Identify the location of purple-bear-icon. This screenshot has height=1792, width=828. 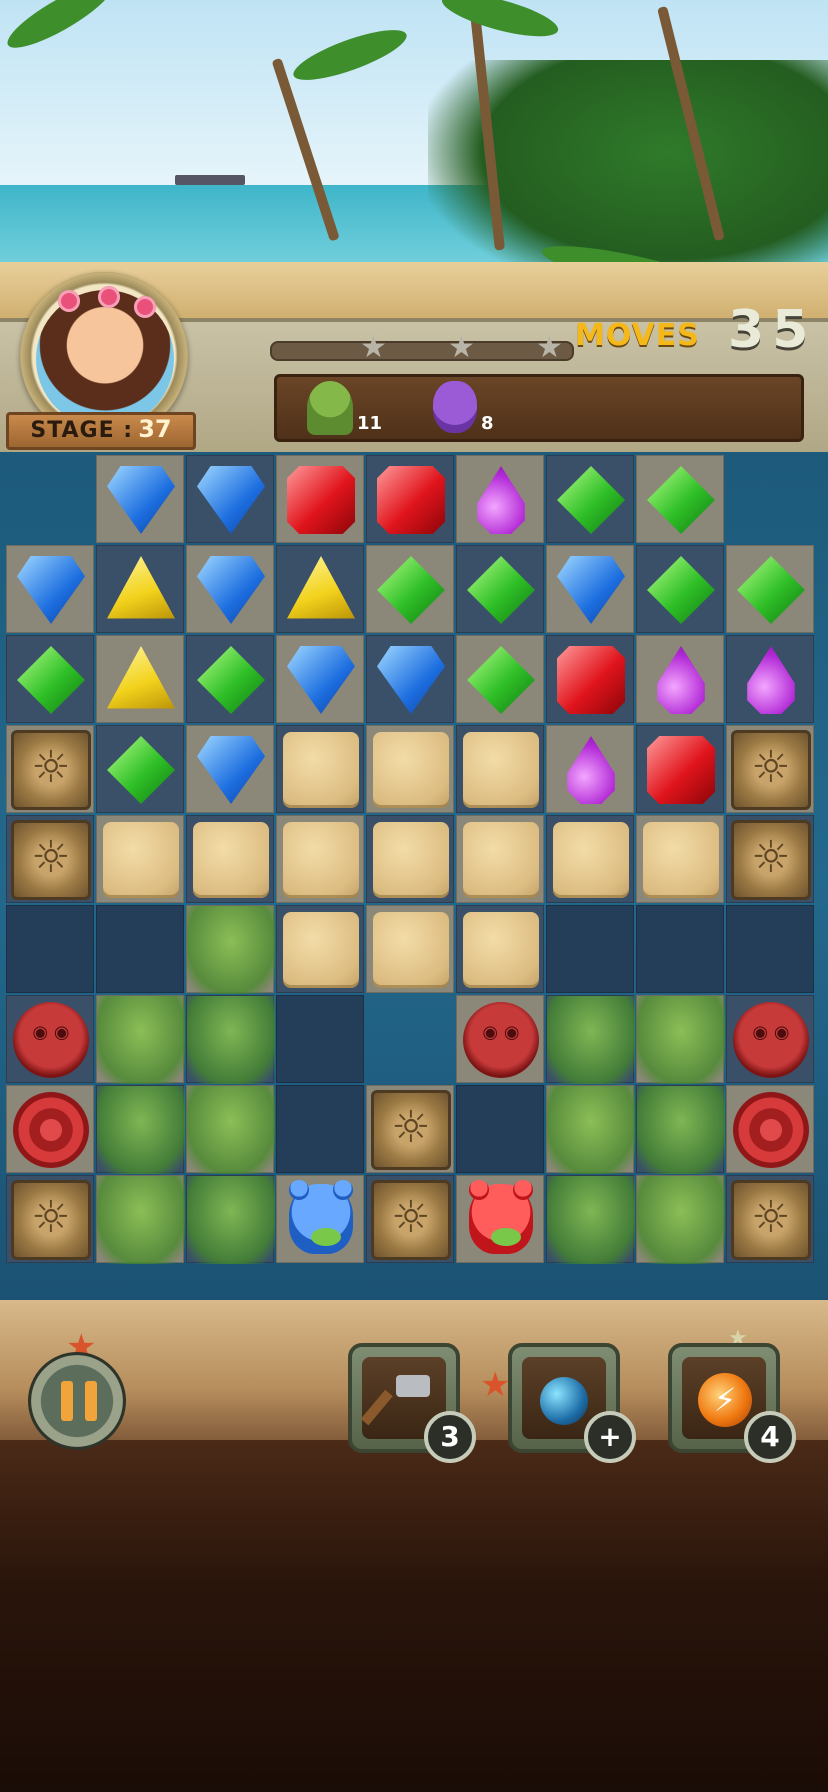
(455, 407).